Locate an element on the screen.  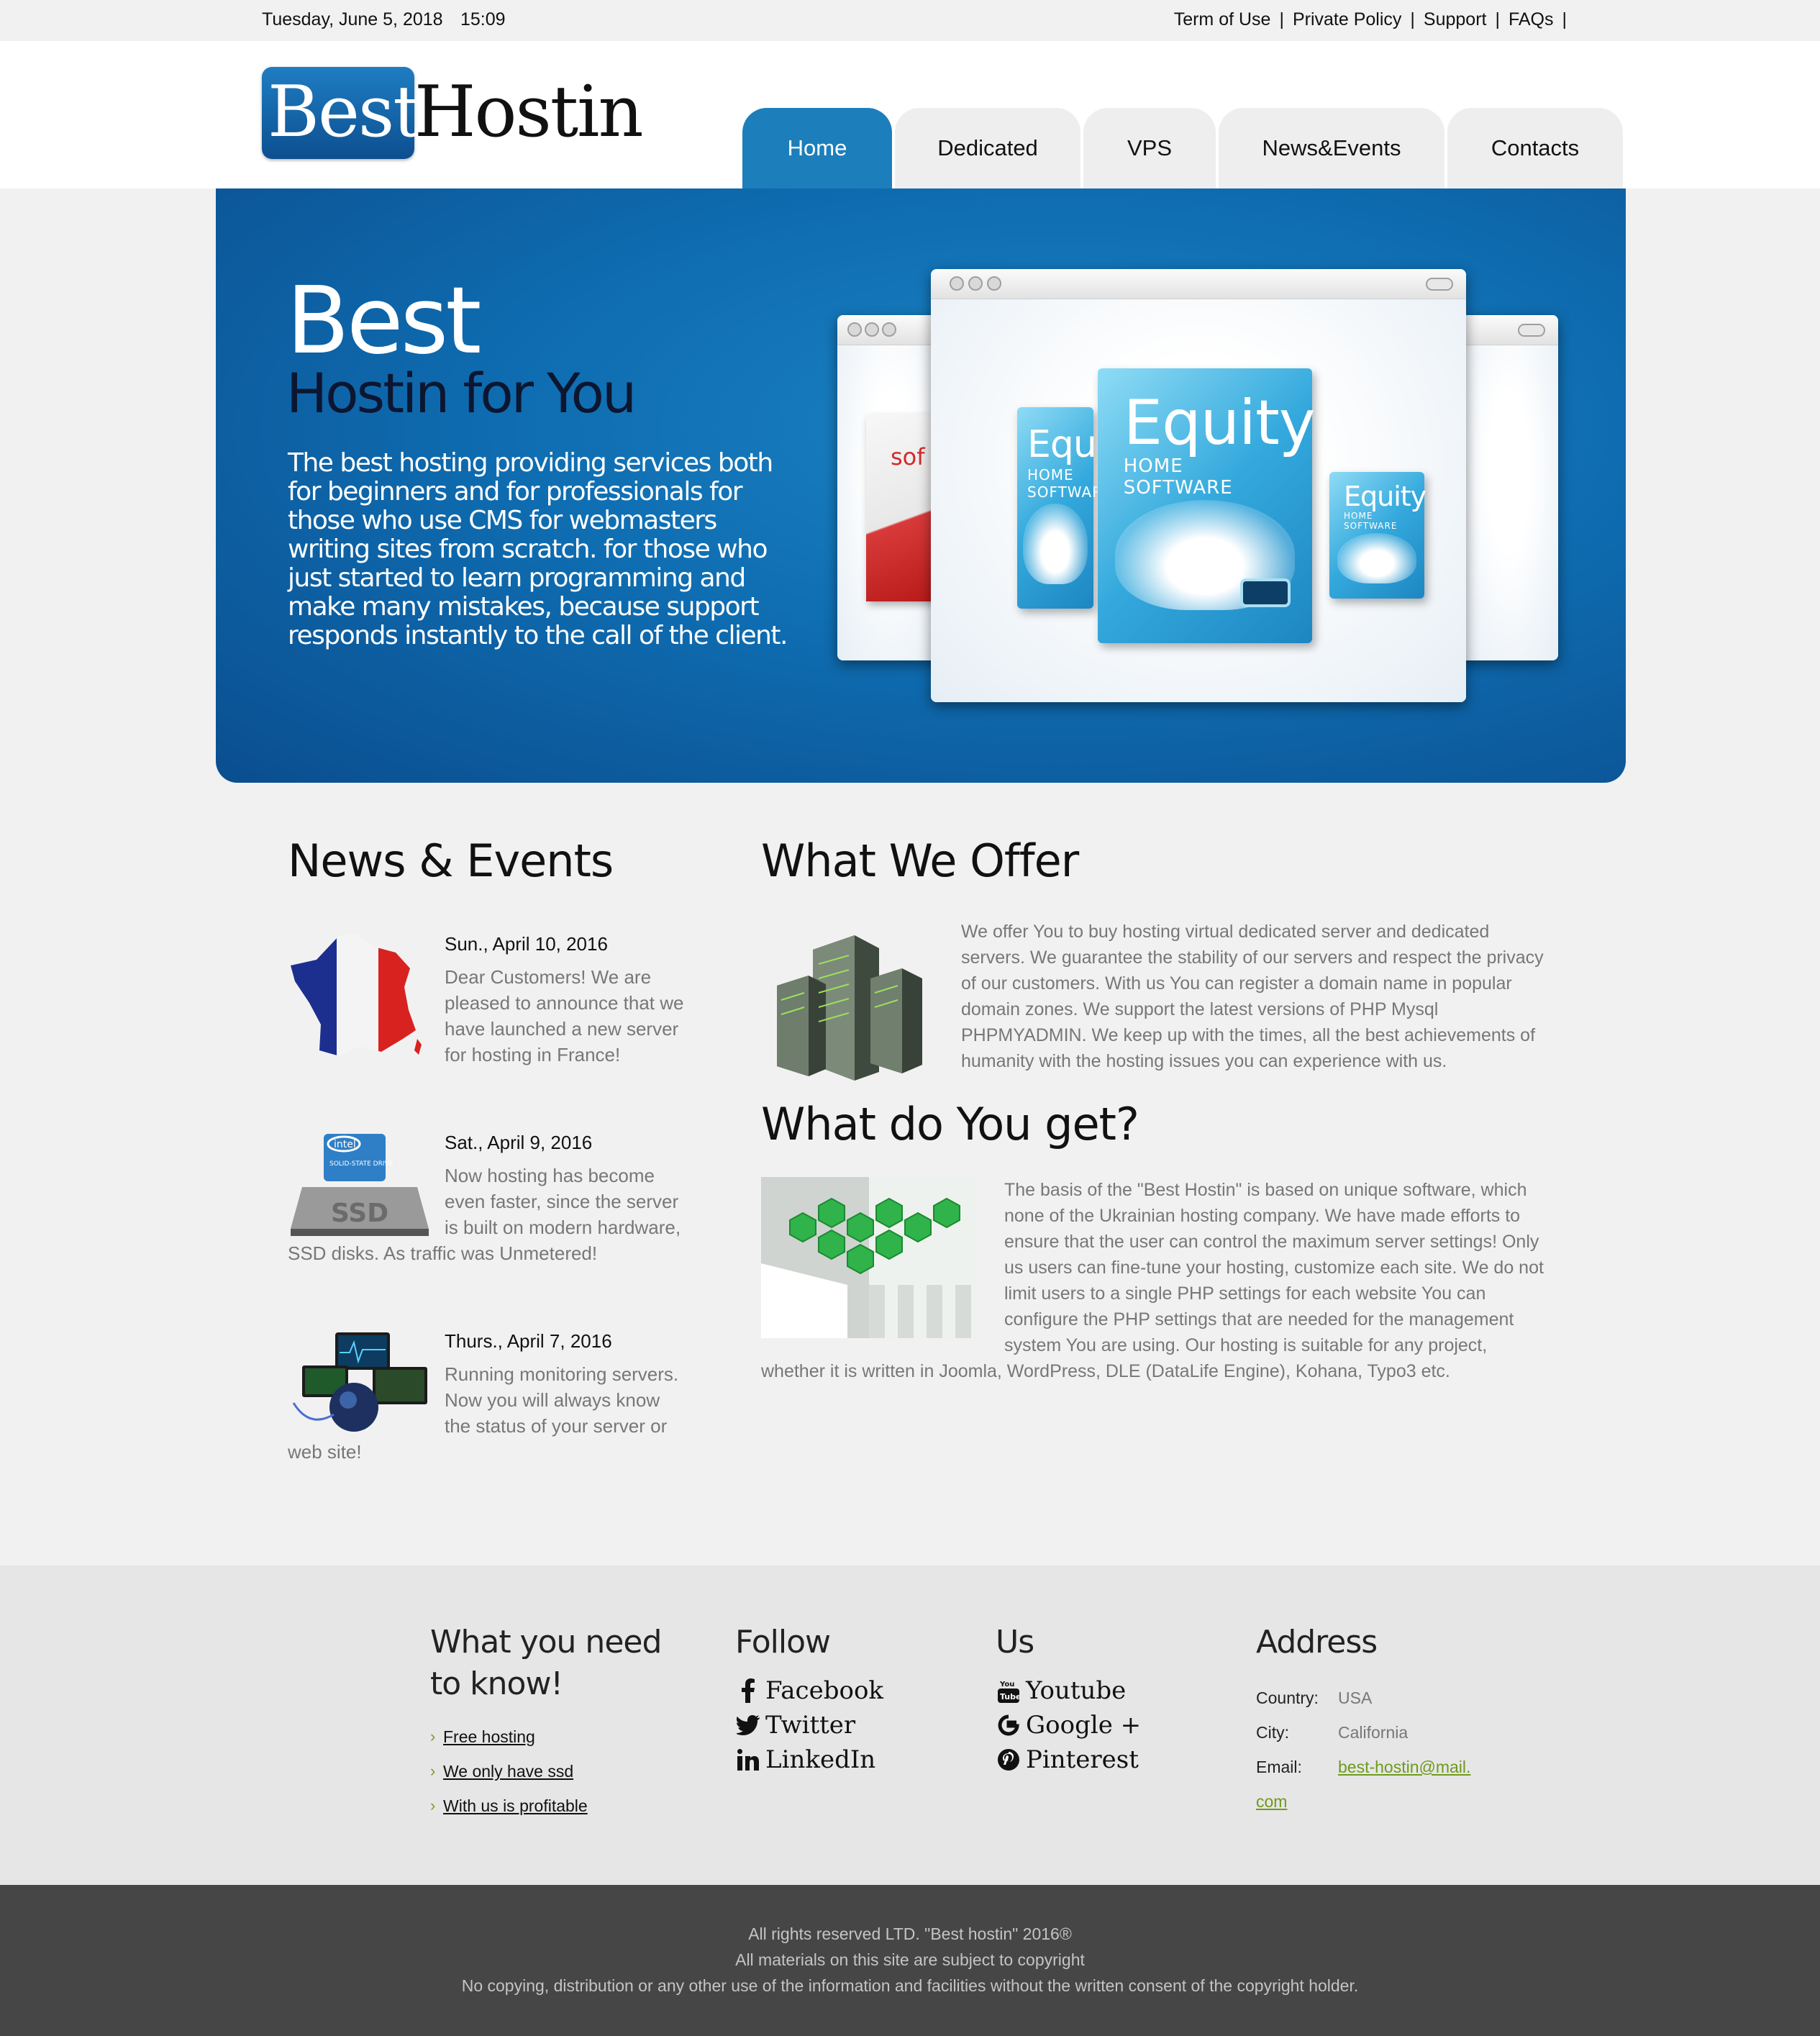
ssd-drive-icon: intel SOLID-STATE DRIVE SSD is located at coordinates (360, 1183).